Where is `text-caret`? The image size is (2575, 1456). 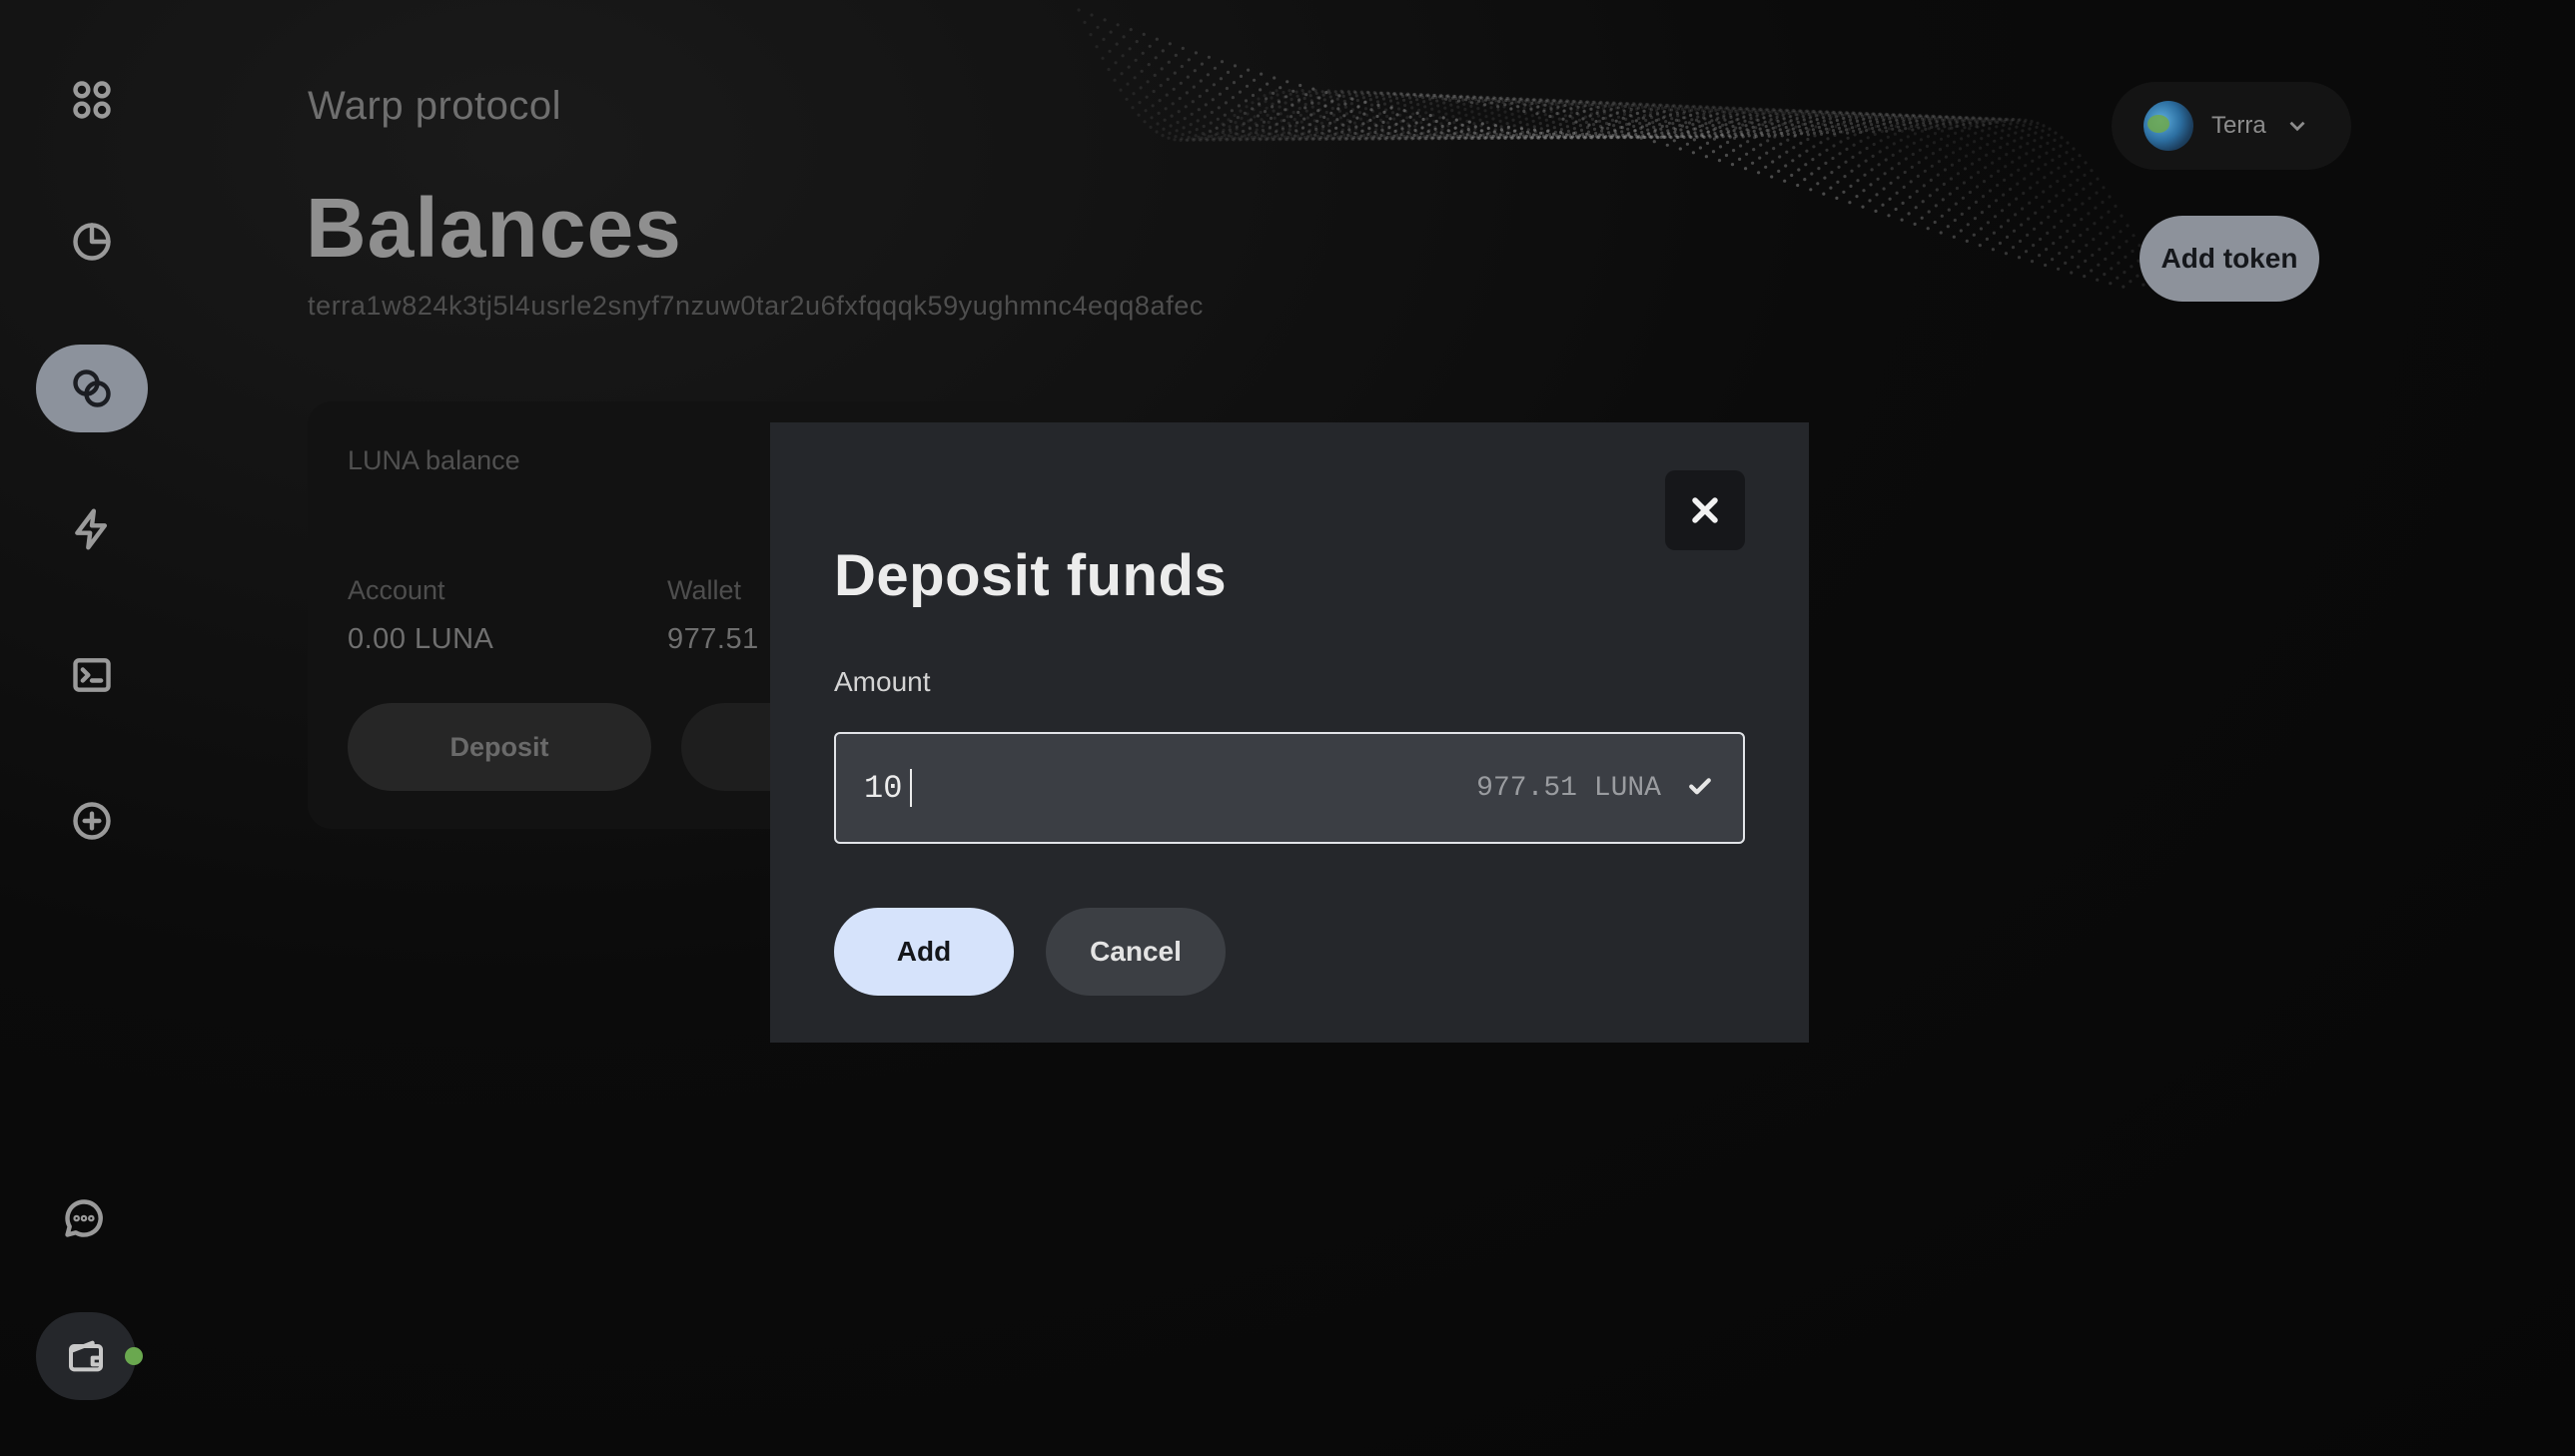 text-caret is located at coordinates (911, 788).